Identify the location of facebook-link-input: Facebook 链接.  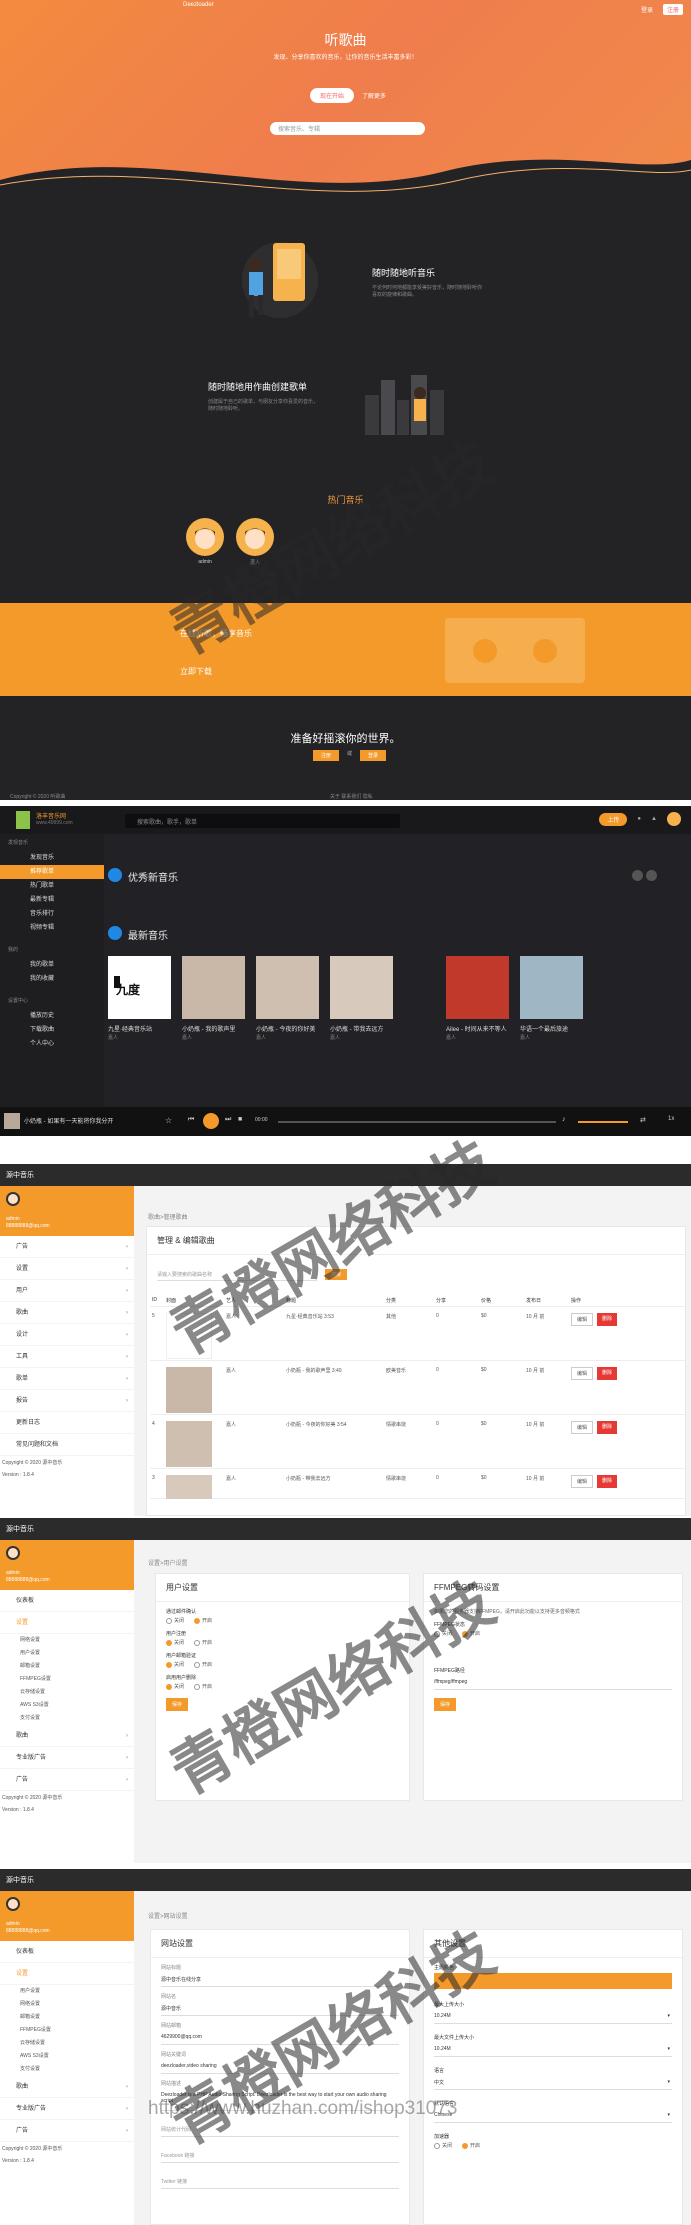
(280, 2156).